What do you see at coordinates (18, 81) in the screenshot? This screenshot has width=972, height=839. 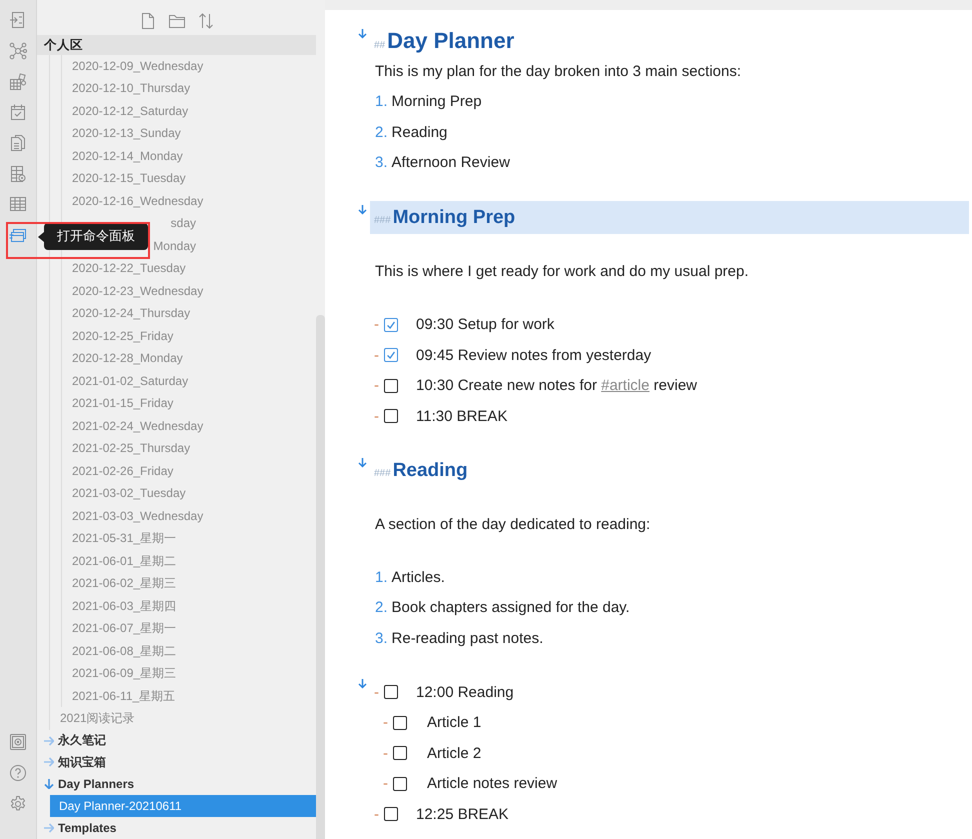 I see `grid-icon` at bounding box center [18, 81].